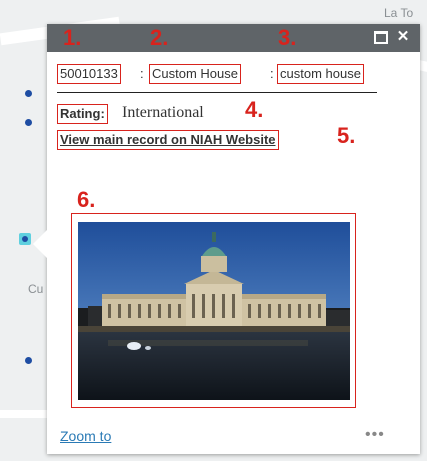 This screenshot has height=461, width=427. Describe the element at coordinates (82, 114) in the screenshot. I see `rating-label: Rating:` at that location.